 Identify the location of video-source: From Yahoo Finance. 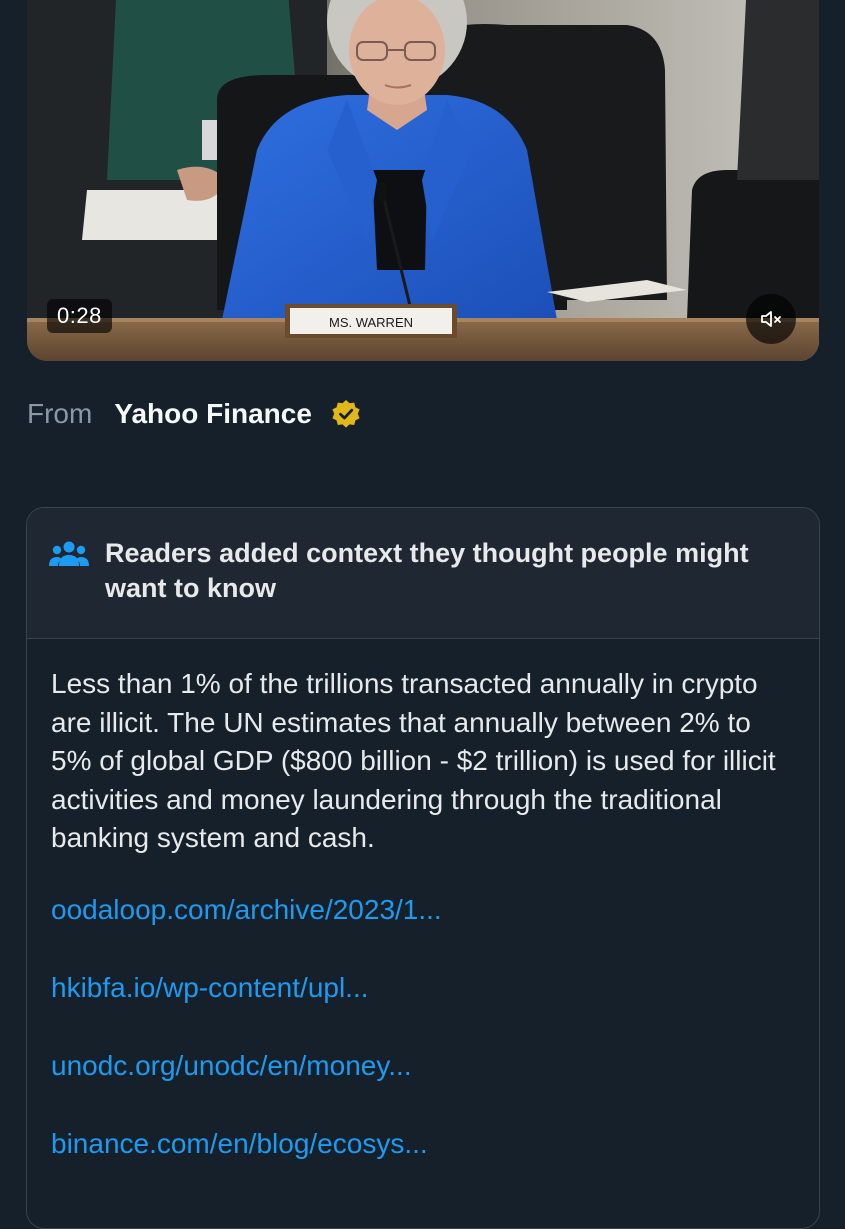
(194, 414).